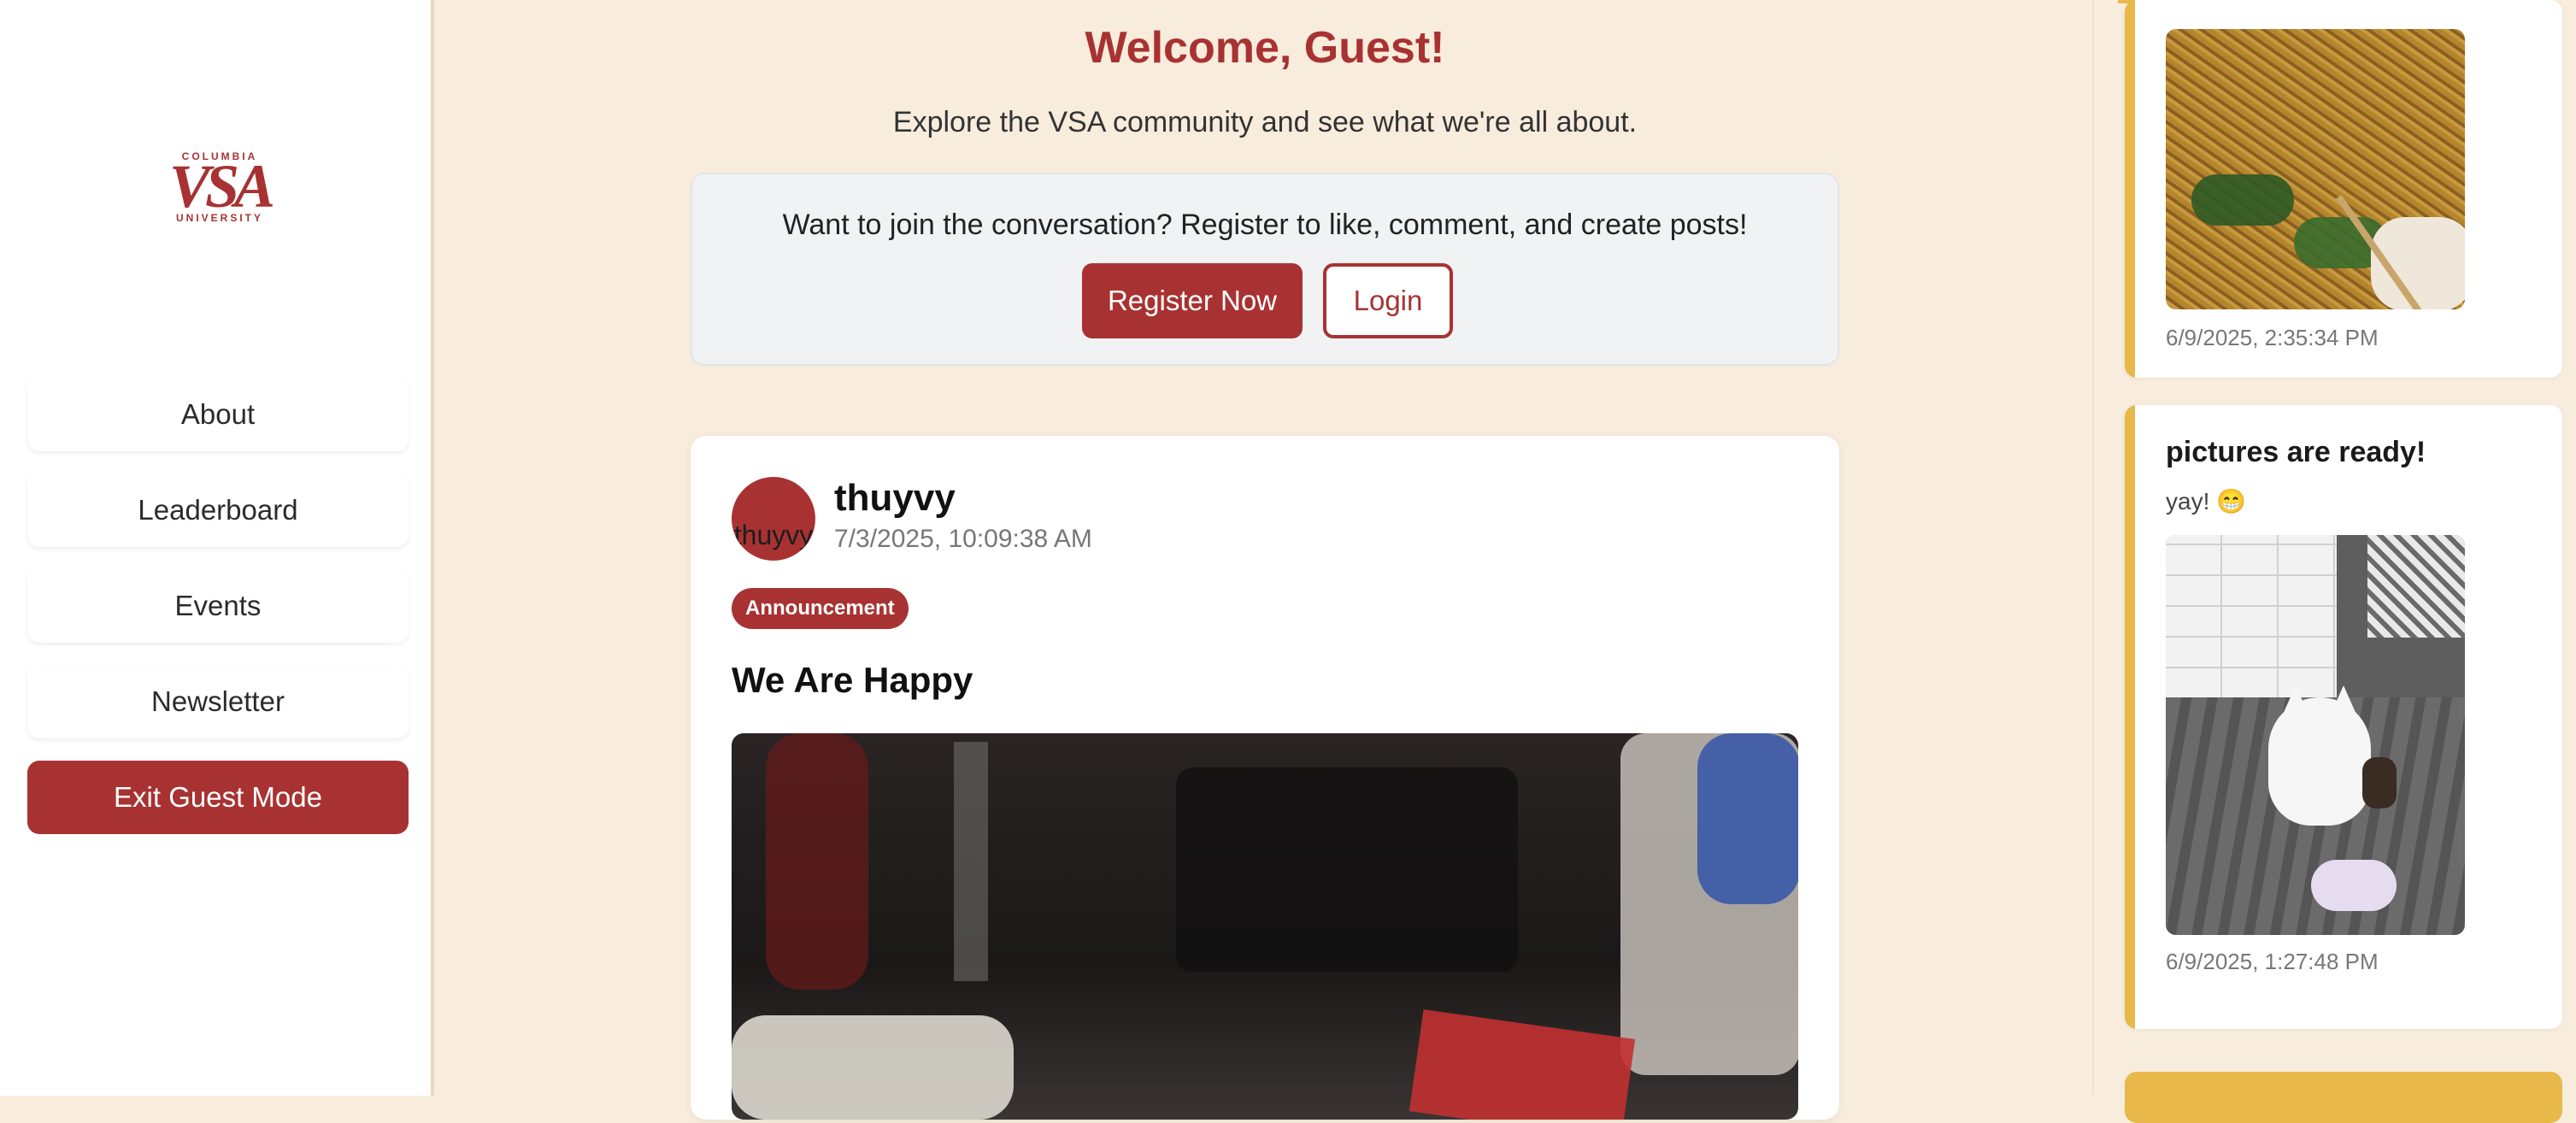  Describe the element at coordinates (963, 539) in the screenshot. I see `post-timestamp: 7/3/2025, 10:09:38 AM` at that location.